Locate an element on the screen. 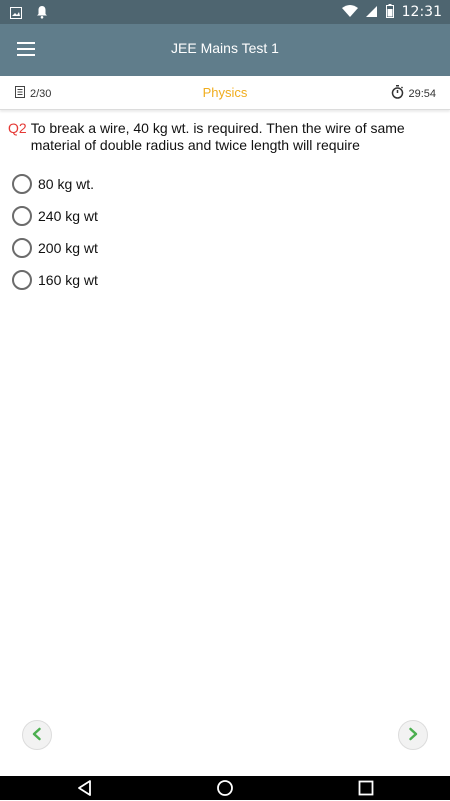 This screenshot has height=801, width=450. battery-icon is located at coordinates (390, 12).